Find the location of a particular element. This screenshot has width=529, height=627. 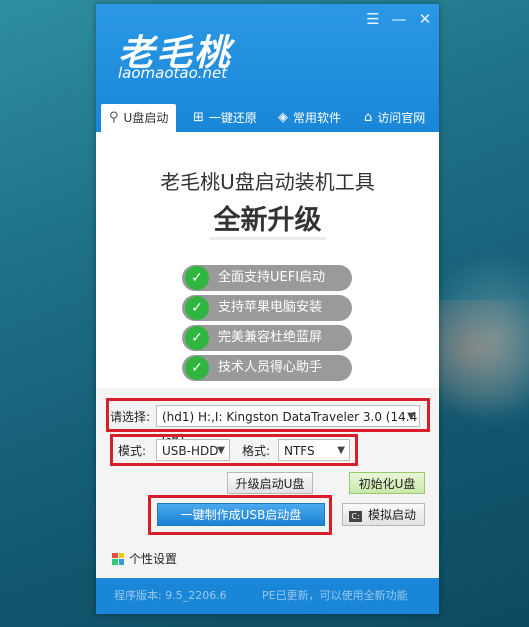

usb-icon: ⚲ is located at coordinates (114, 117).